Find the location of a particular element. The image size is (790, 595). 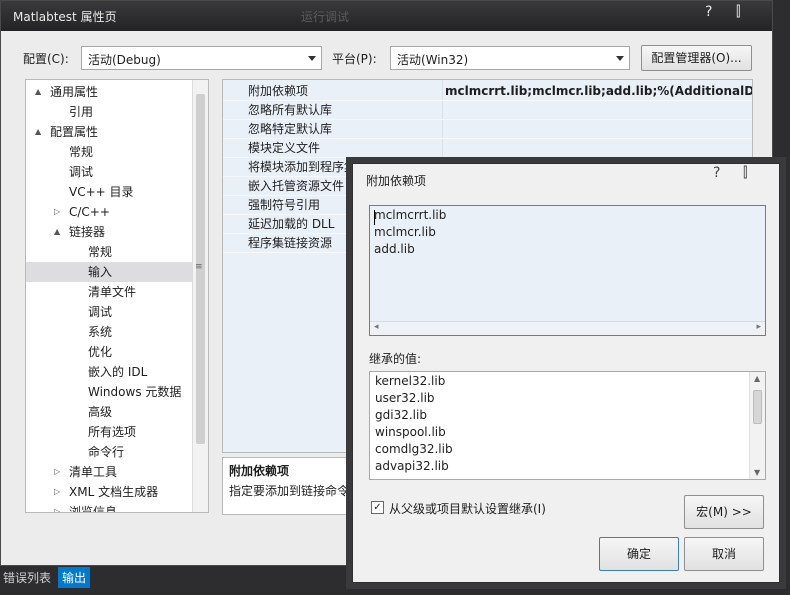

tree-item: 嵌入的 IDL is located at coordinates (109, 372).